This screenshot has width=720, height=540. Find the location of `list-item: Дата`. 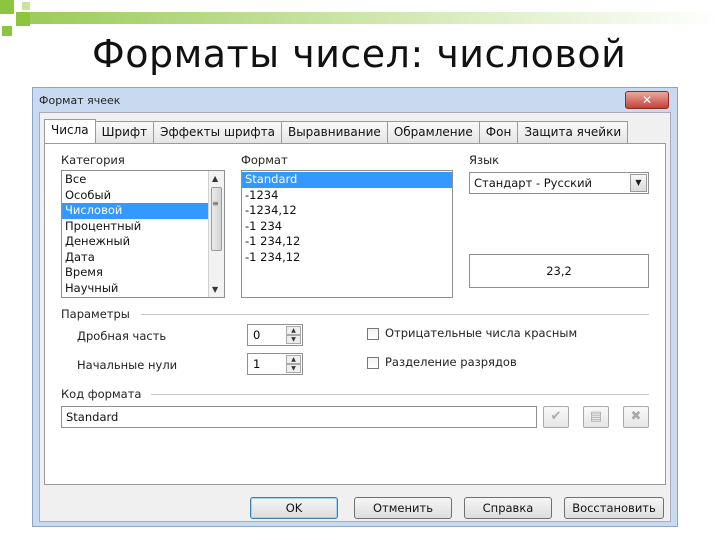

list-item: Дата is located at coordinates (143, 258).